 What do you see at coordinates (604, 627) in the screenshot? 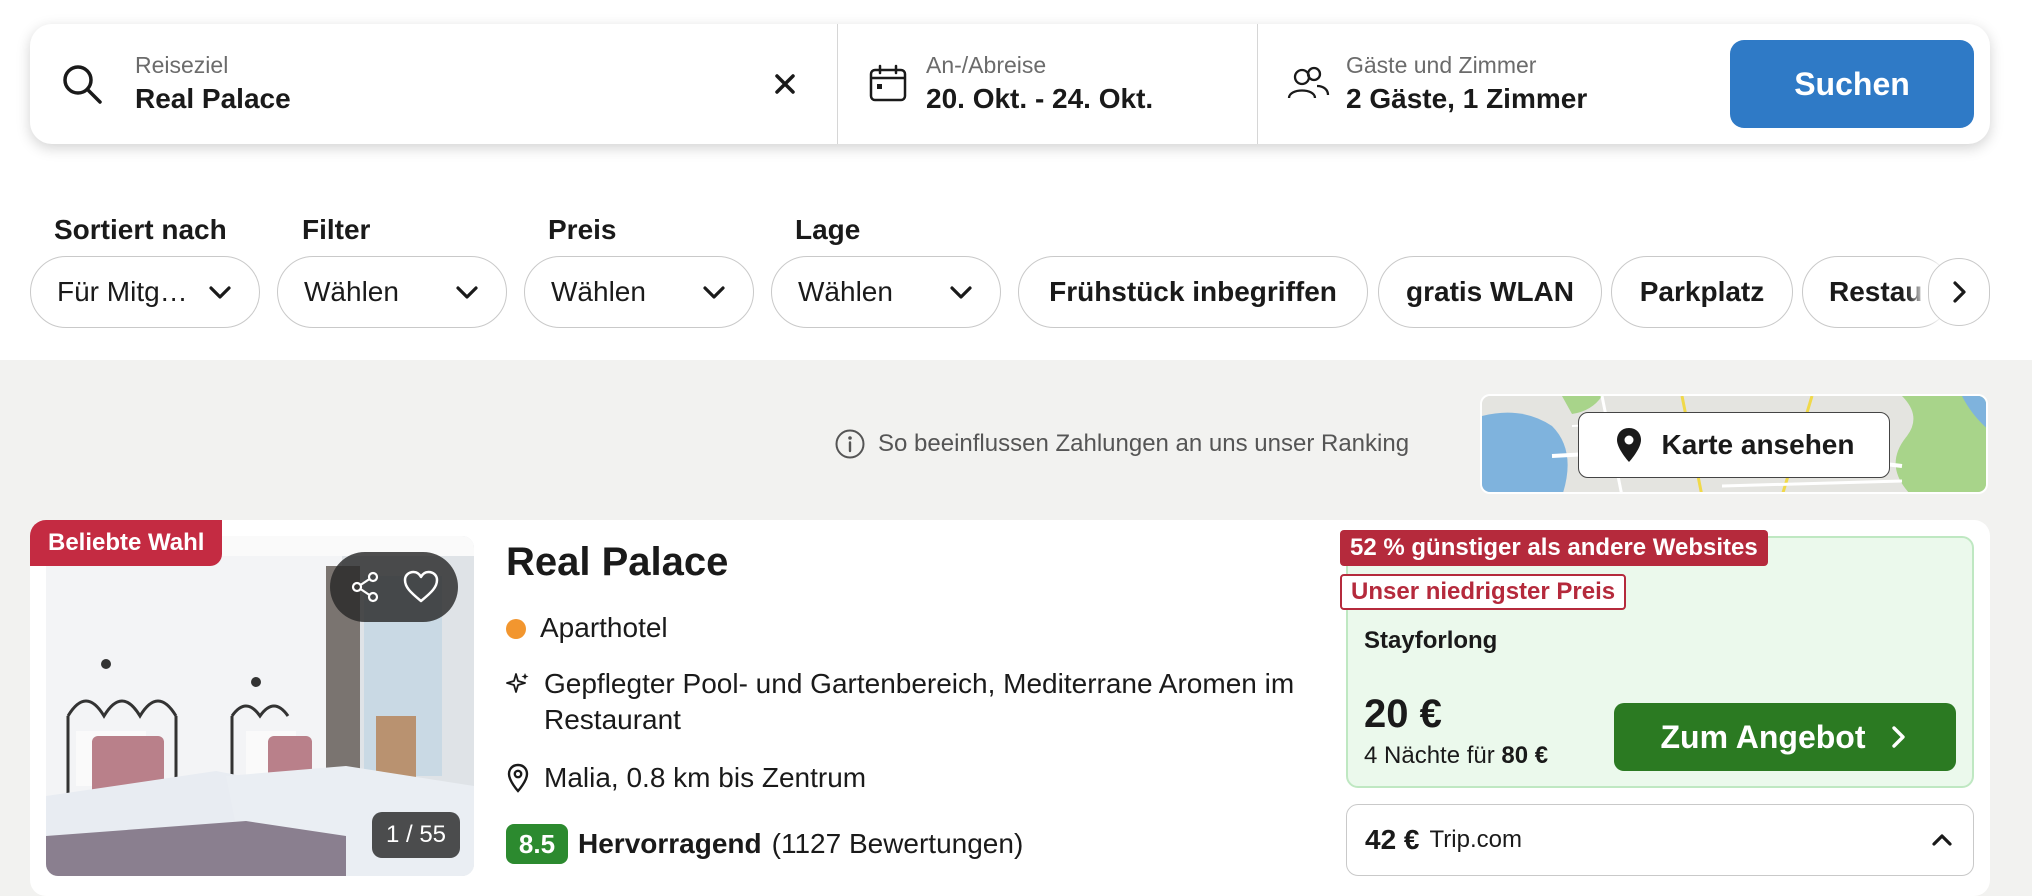
I see `hotel-type: Aparthotel` at bounding box center [604, 627].